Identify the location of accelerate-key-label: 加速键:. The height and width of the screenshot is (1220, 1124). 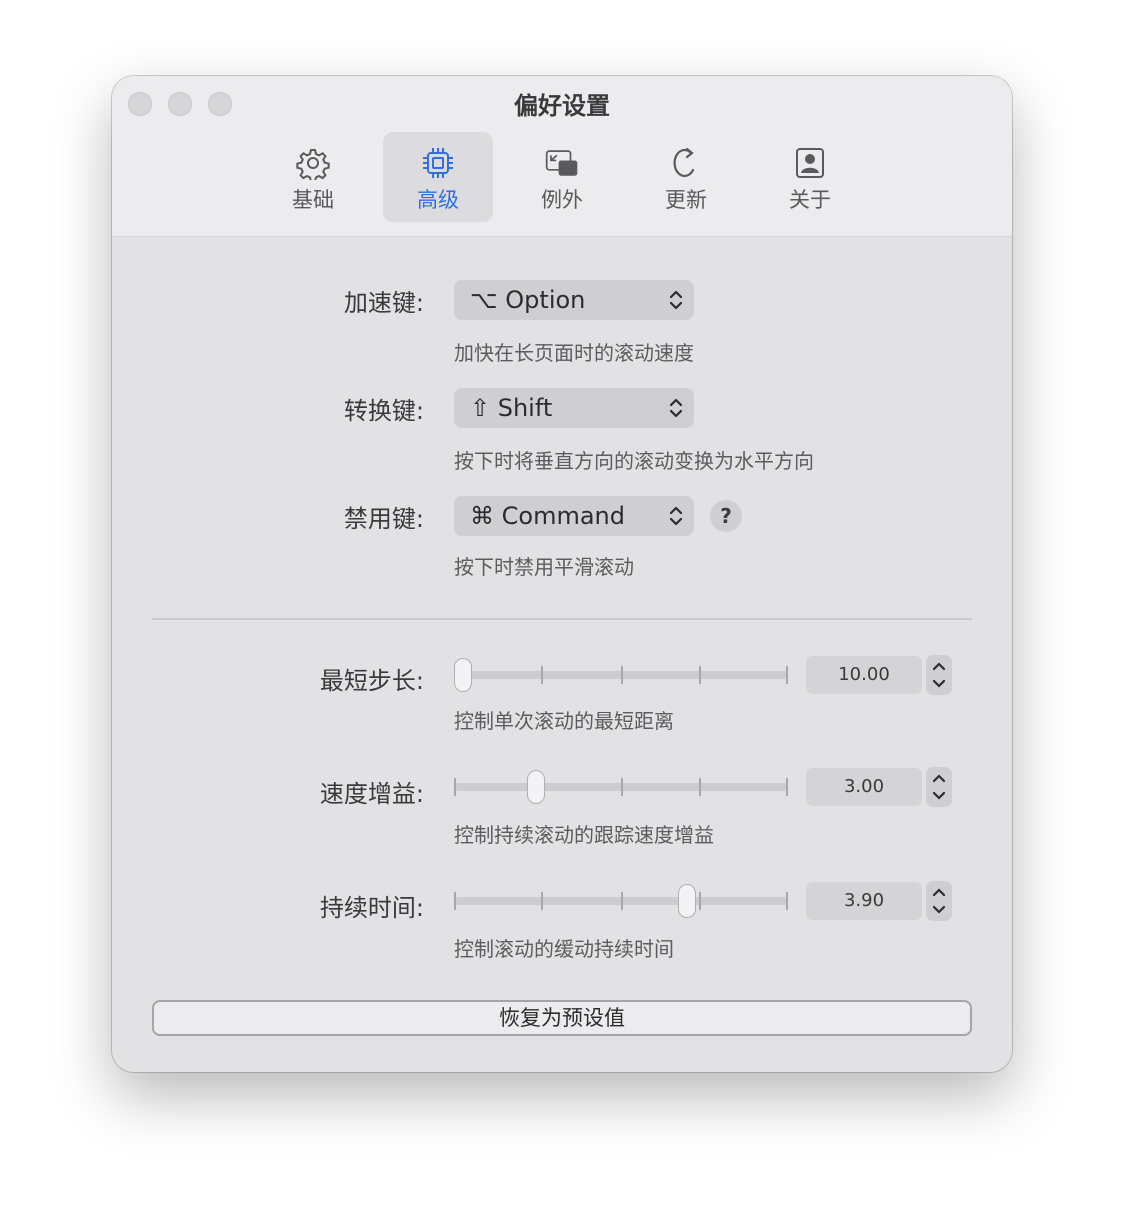
(383, 303).